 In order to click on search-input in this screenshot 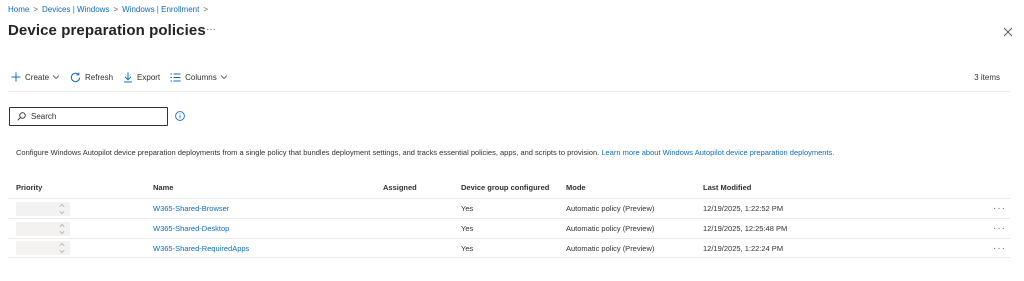, I will do `click(96, 116)`.